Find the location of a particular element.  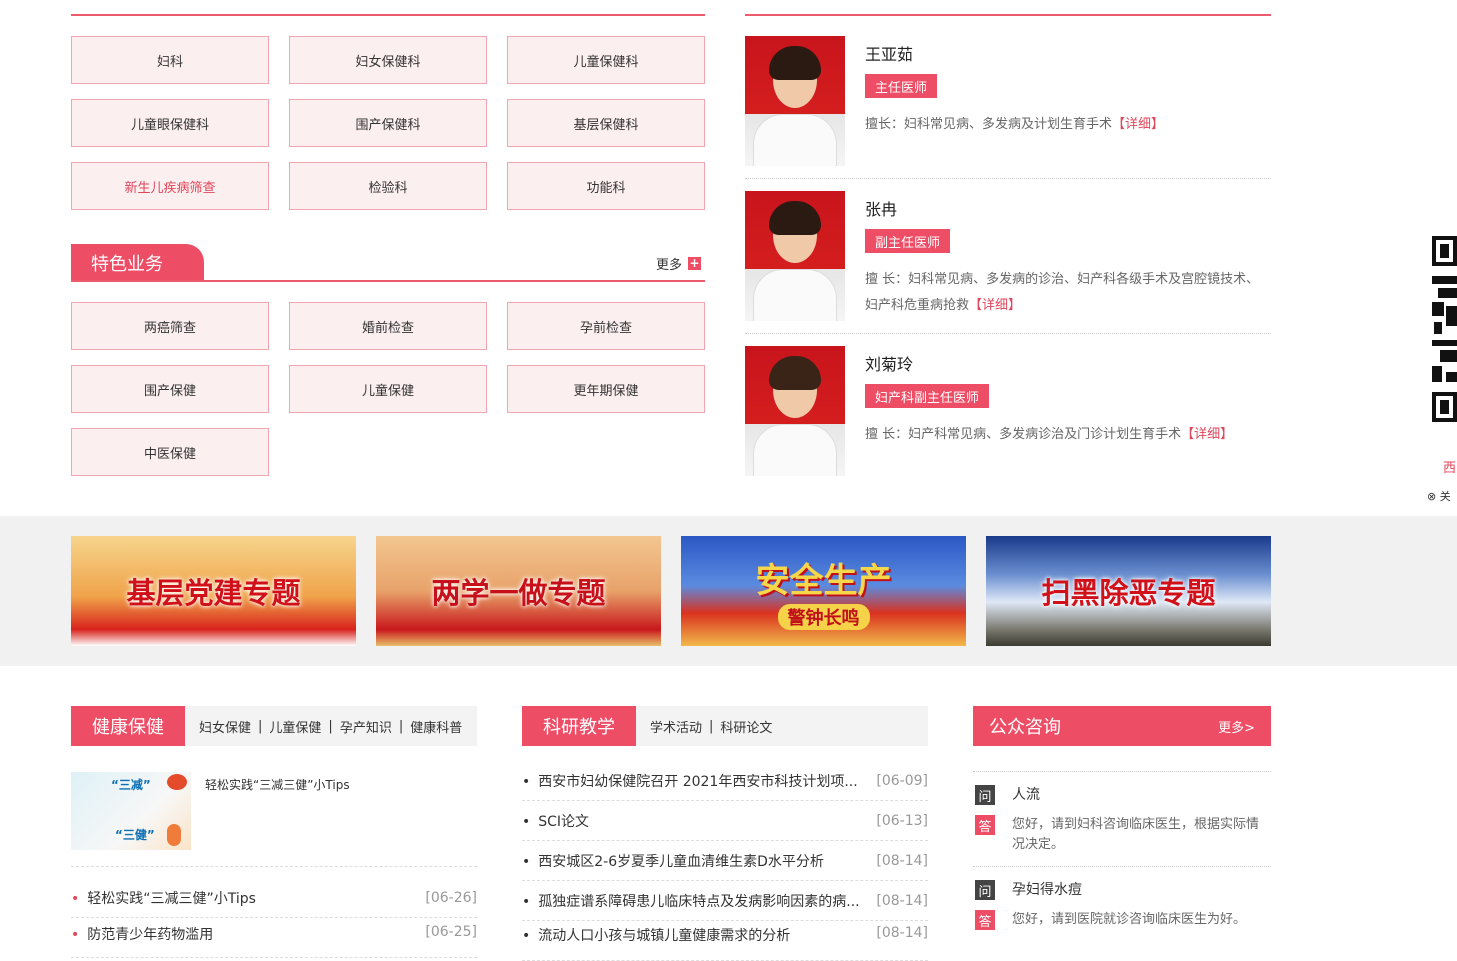

banner-label: 安全生产 is located at coordinates (823, 580).